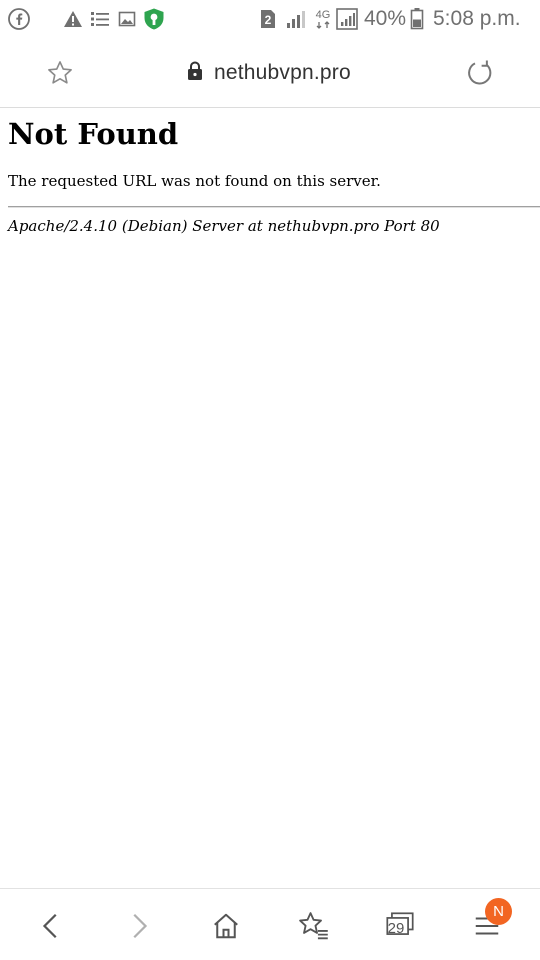 This screenshot has height=960, width=540. I want to click on tabs-icon: 29, so click(400, 926).